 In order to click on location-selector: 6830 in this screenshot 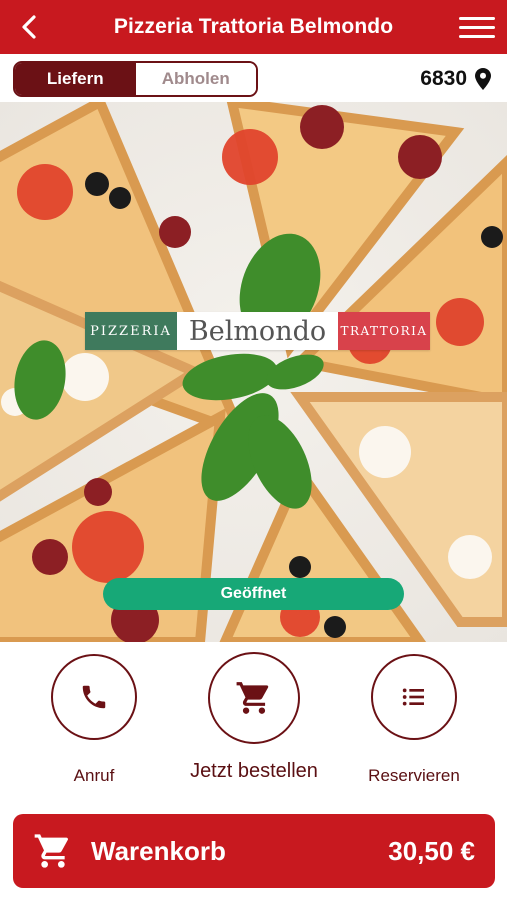, I will do `click(455, 79)`.